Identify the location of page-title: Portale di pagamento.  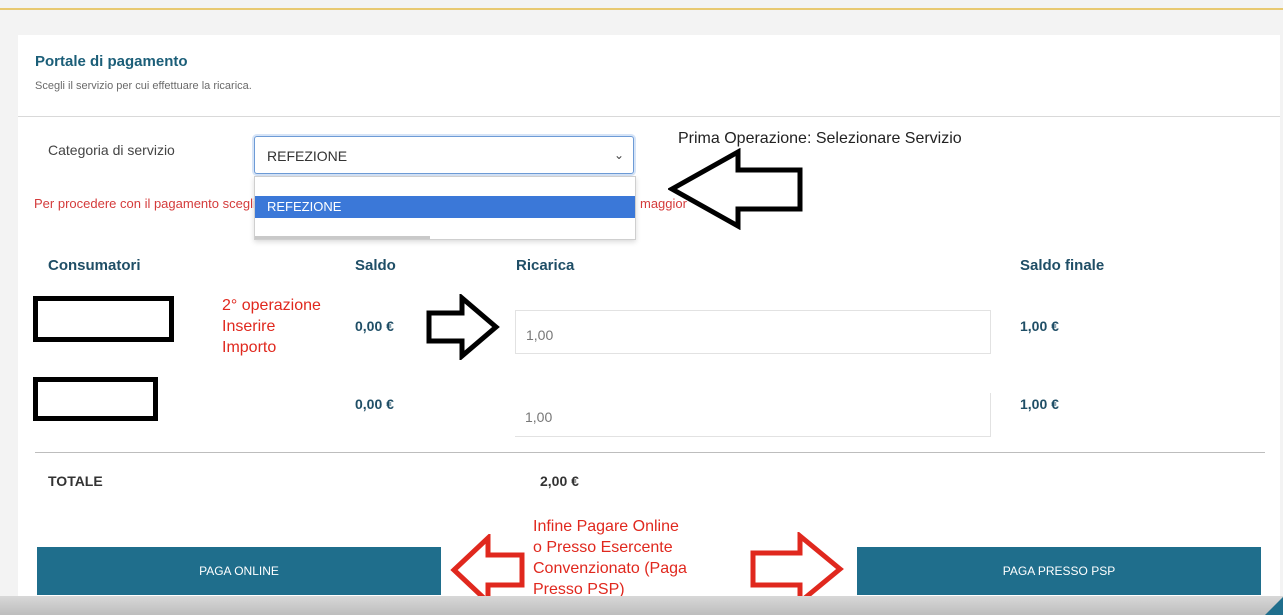
(111, 61).